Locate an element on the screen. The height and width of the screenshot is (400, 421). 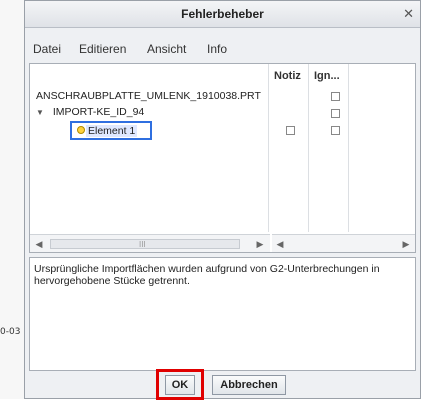
column-note: Notiz is located at coordinates (287, 76).